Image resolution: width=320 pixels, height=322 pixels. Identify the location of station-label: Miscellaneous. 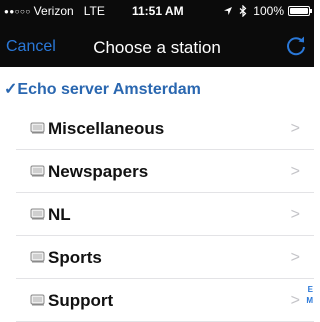
(106, 128).